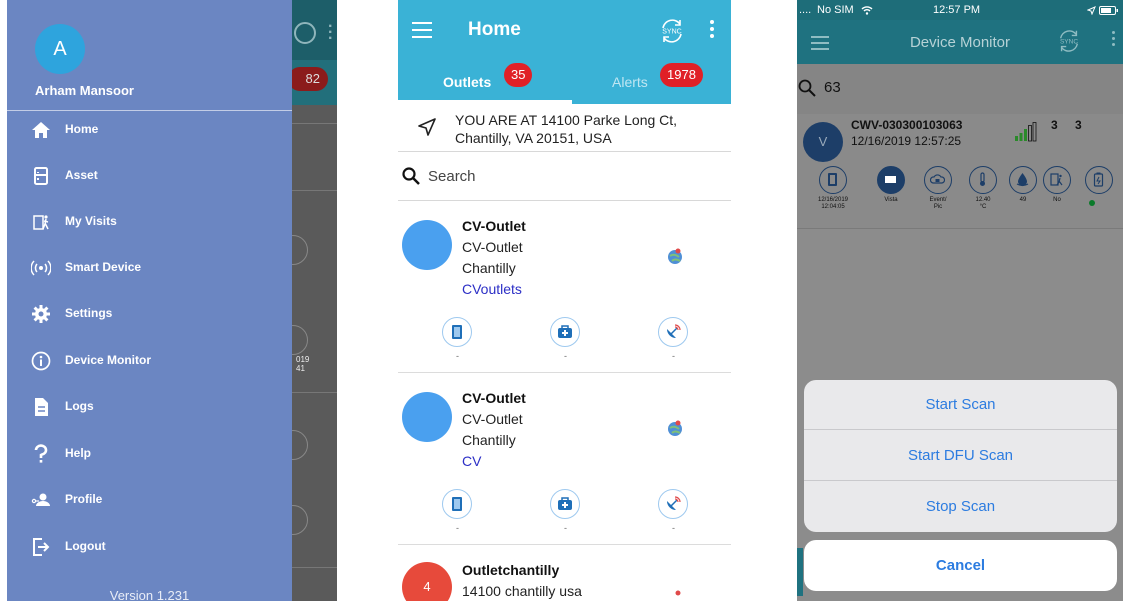  Describe the element at coordinates (1054, 125) in the screenshot. I see `device-count-1: 3` at that location.